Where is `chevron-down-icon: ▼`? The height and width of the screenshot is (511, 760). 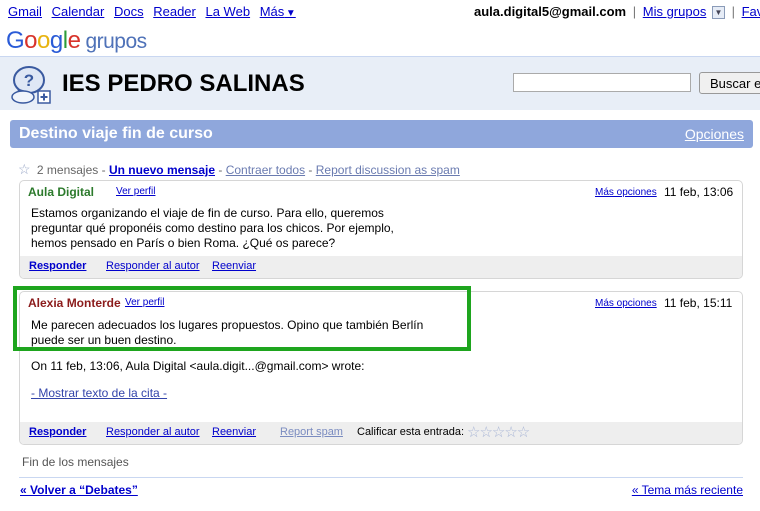
chevron-down-icon: ▼ is located at coordinates (290, 13).